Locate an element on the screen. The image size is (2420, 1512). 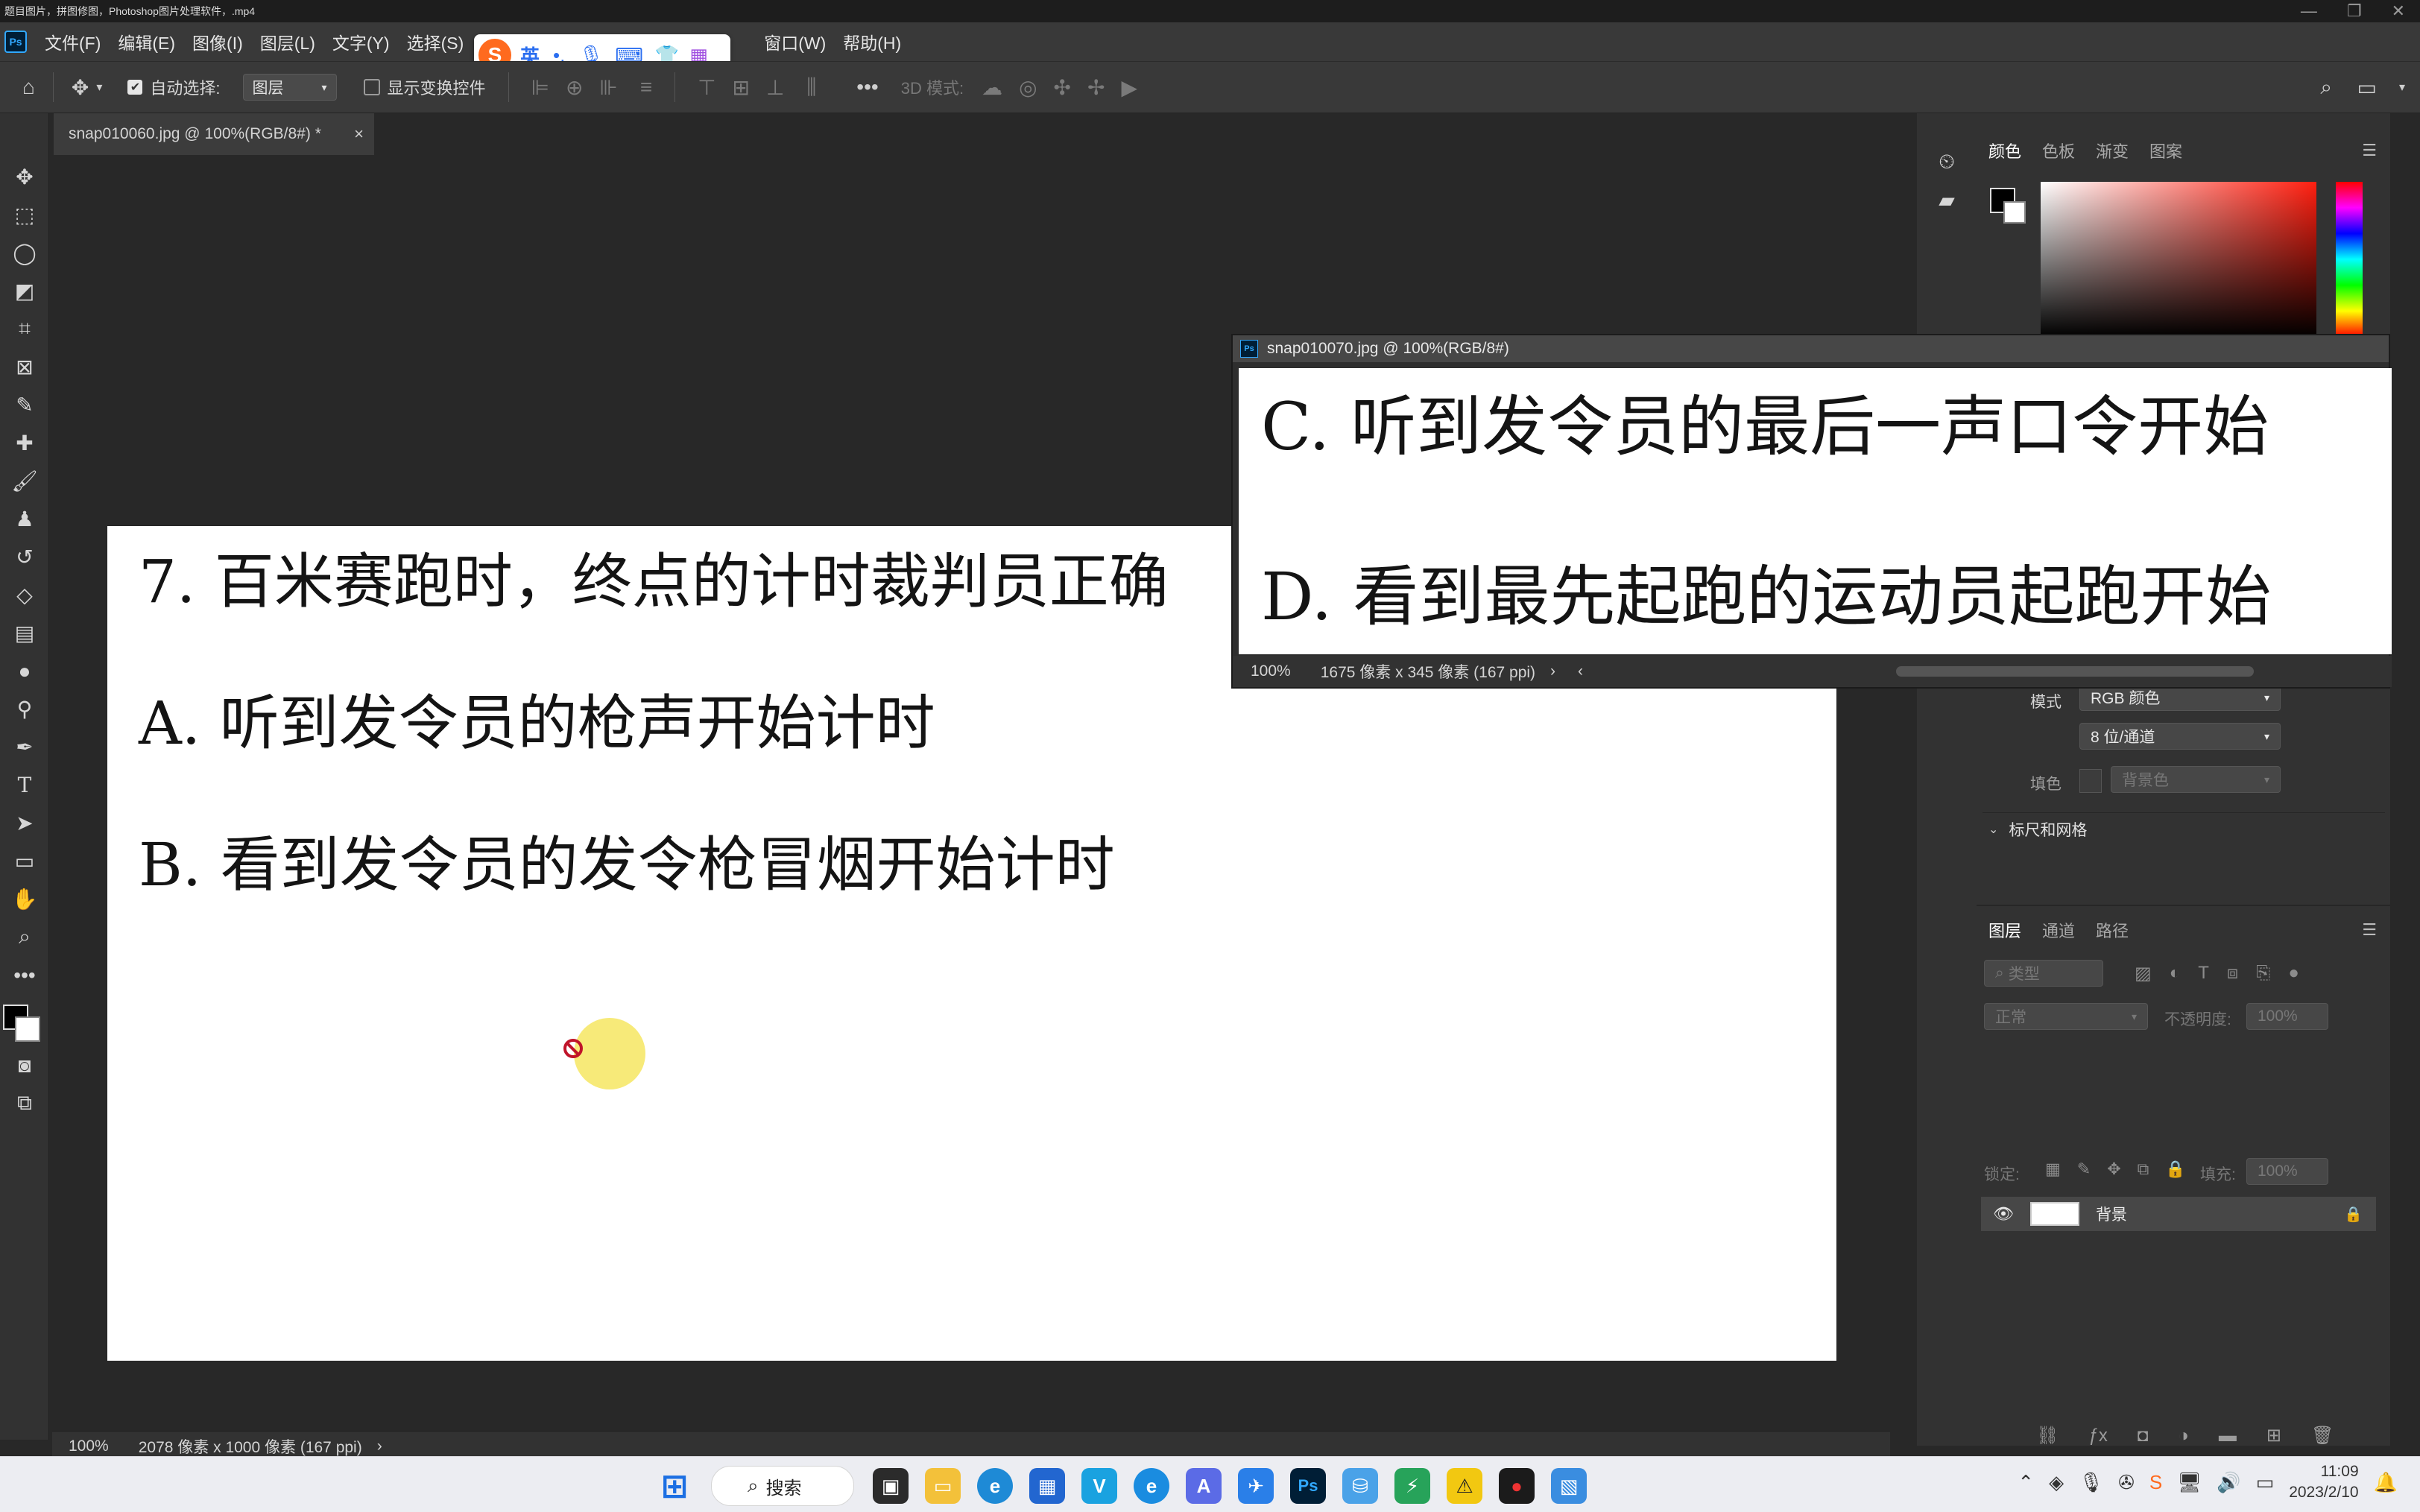
history-brush-icon: ↺ is located at coordinates (24, 557).